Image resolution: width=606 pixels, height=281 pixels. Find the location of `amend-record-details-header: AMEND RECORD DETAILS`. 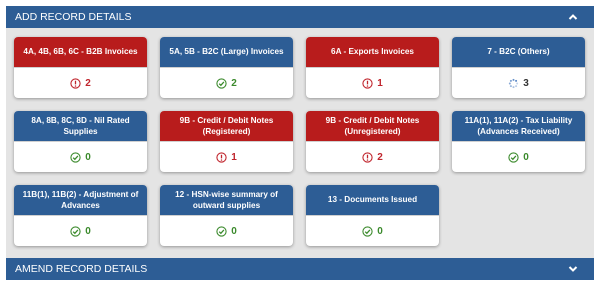

amend-record-details-header: AMEND RECORD DETAILS is located at coordinates (300, 269).